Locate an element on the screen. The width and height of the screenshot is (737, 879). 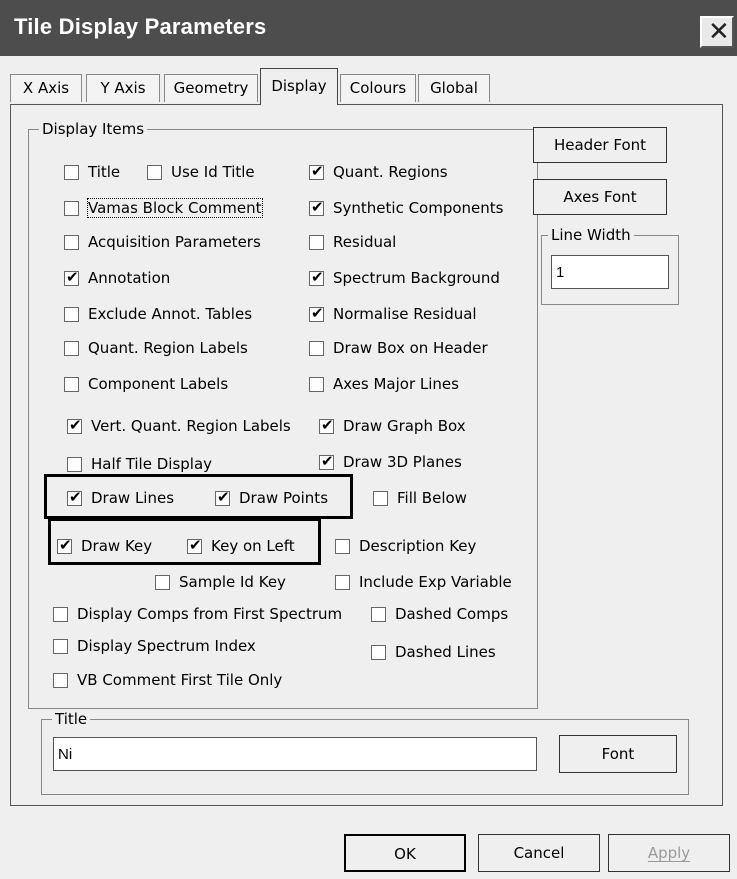
line-width-input is located at coordinates (610, 272).